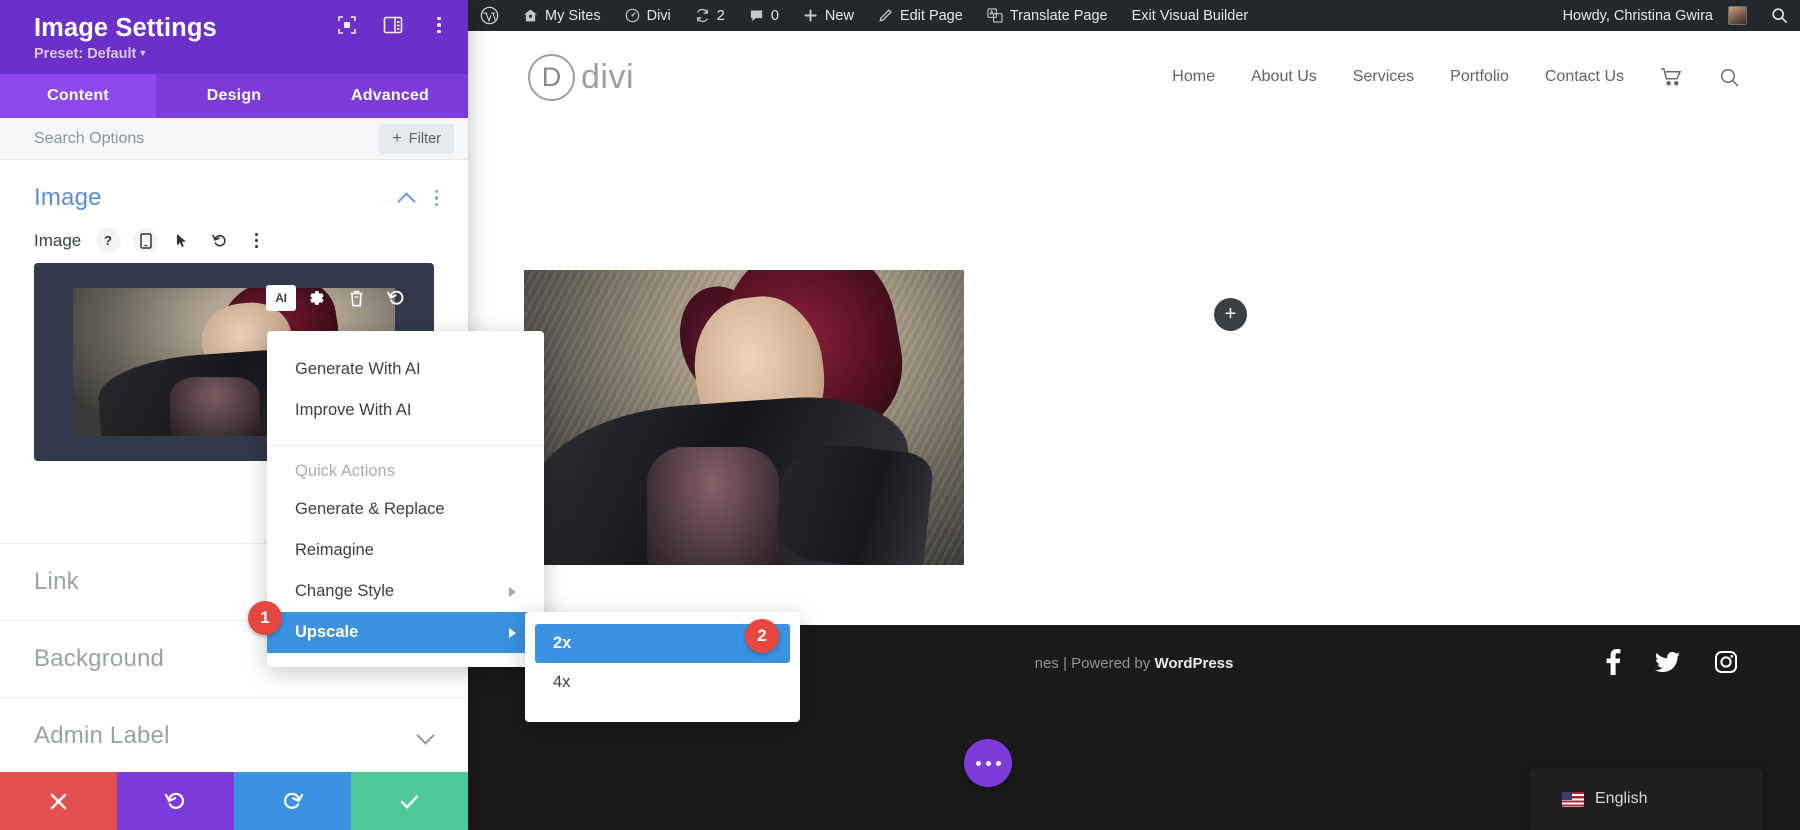 This screenshot has height=830, width=1800. Describe the element at coordinates (345, 591) in the screenshot. I see `menu-item-label: Change Style` at that location.